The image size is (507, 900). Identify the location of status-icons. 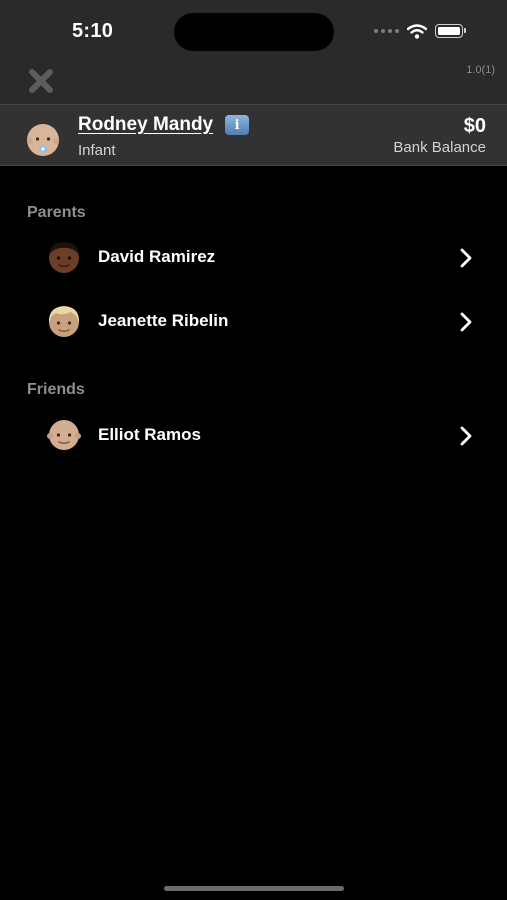
(420, 31).